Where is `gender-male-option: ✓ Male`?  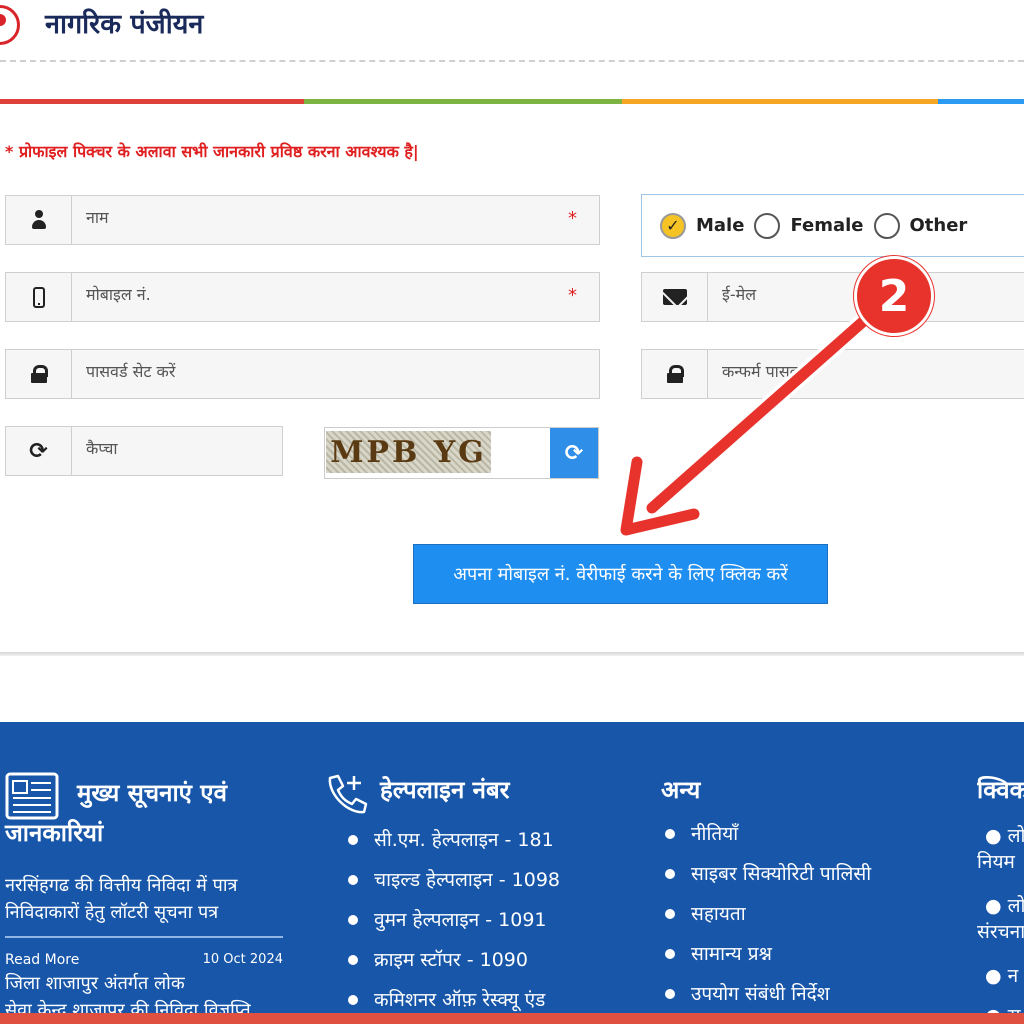
gender-male-option: ✓ Male is located at coordinates (702, 225).